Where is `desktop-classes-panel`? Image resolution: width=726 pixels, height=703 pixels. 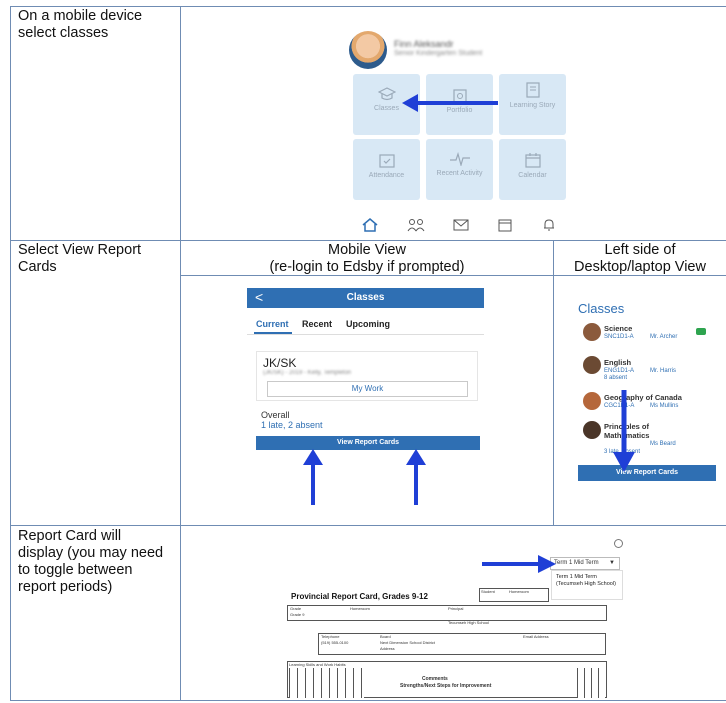
desktop-classes-panel is located at coordinates (647, 390).